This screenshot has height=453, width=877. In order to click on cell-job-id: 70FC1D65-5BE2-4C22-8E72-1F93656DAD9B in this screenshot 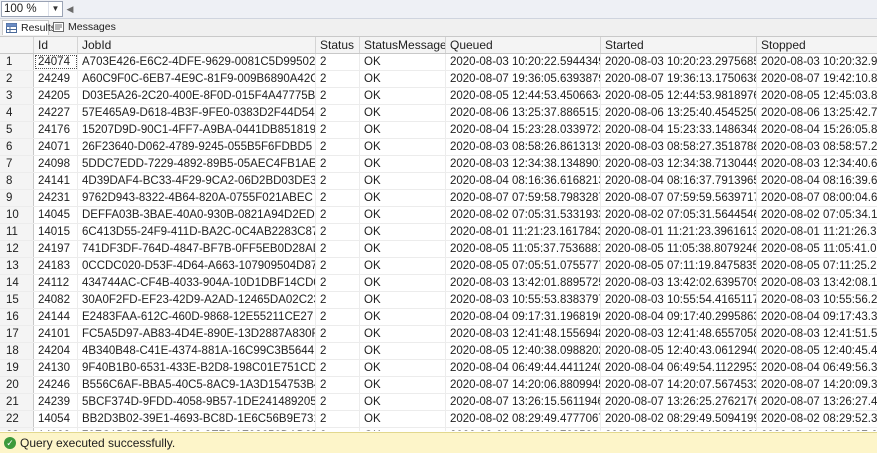, I will do `click(197, 429)`.